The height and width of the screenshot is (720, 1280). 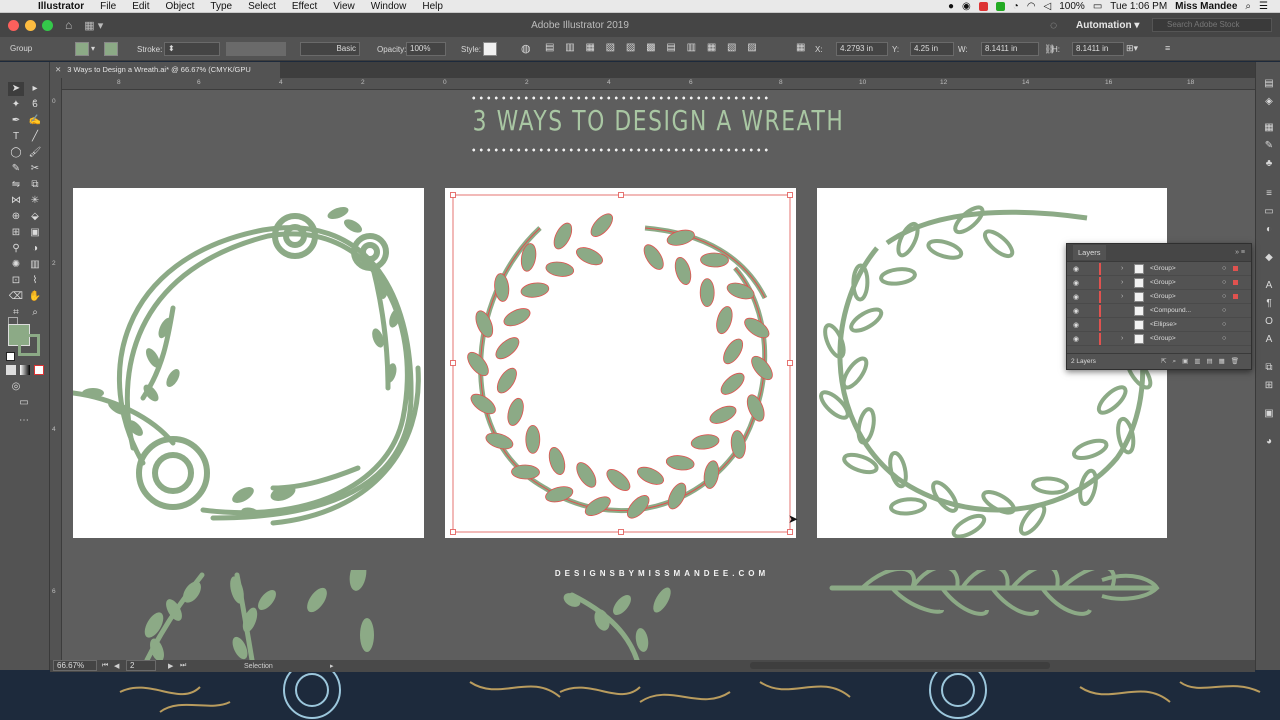 What do you see at coordinates (1159, 311) in the screenshot?
I see `layer-row: ◉ <Compound... ○` at bounding box center [1159, 311].